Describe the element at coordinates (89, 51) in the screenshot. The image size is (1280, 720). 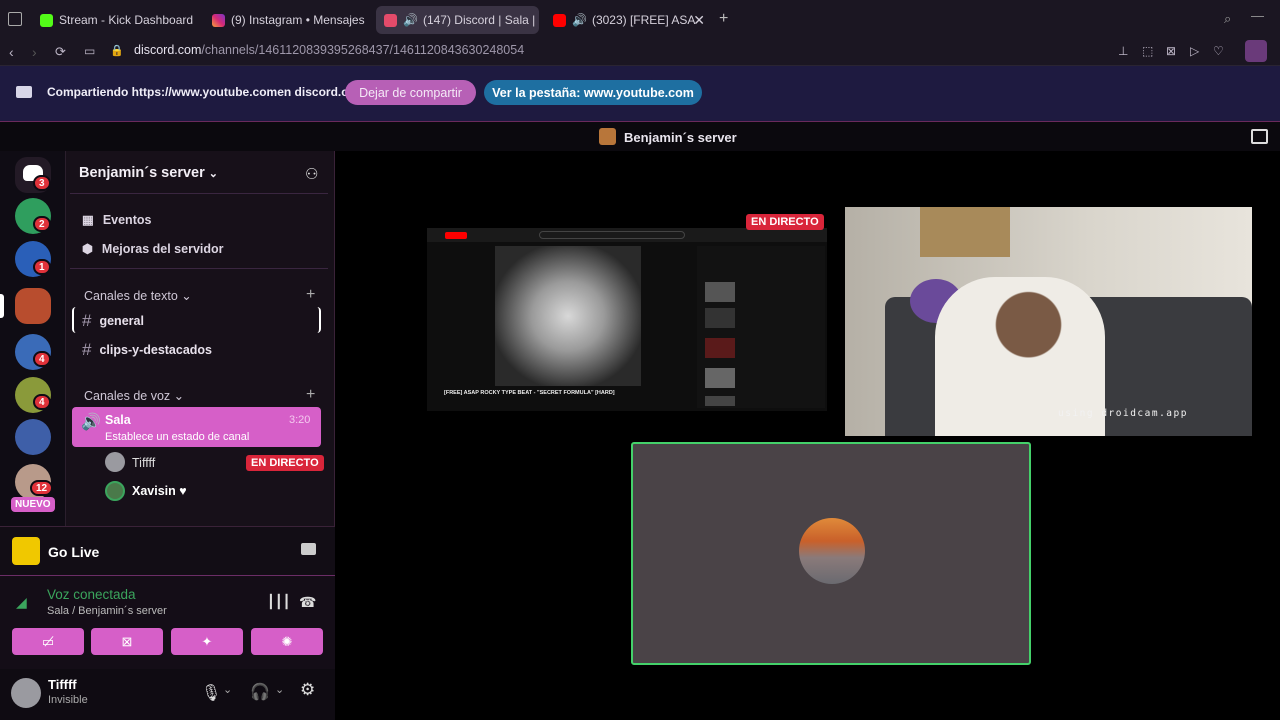
I see `camera-icon: ▭` at that location.